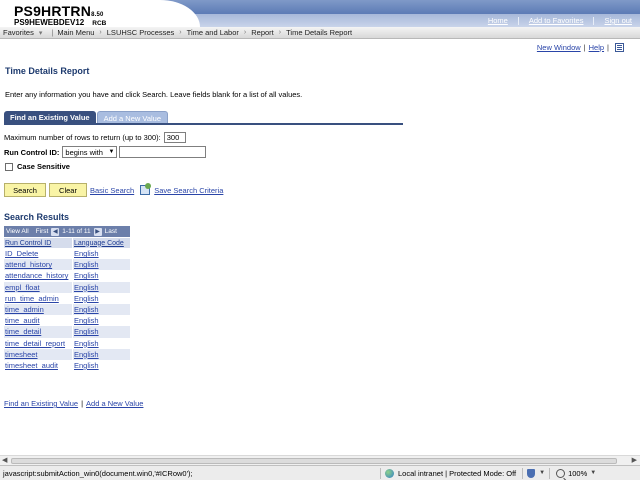  What do you see at coordinates (38, 275) in the screenshot?
I see `run-control-id-cell: attendance_history` at bounding box center [38, 275].